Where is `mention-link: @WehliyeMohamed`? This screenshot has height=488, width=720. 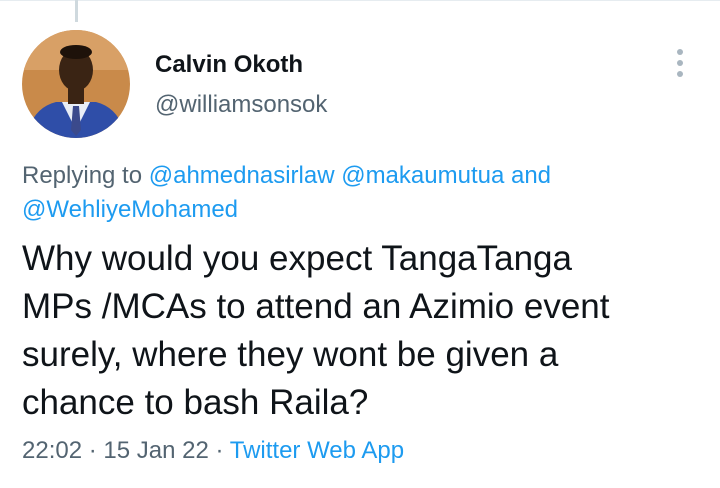
mention-link: @WehliyeMohamed is located at coordinates (130, 209).